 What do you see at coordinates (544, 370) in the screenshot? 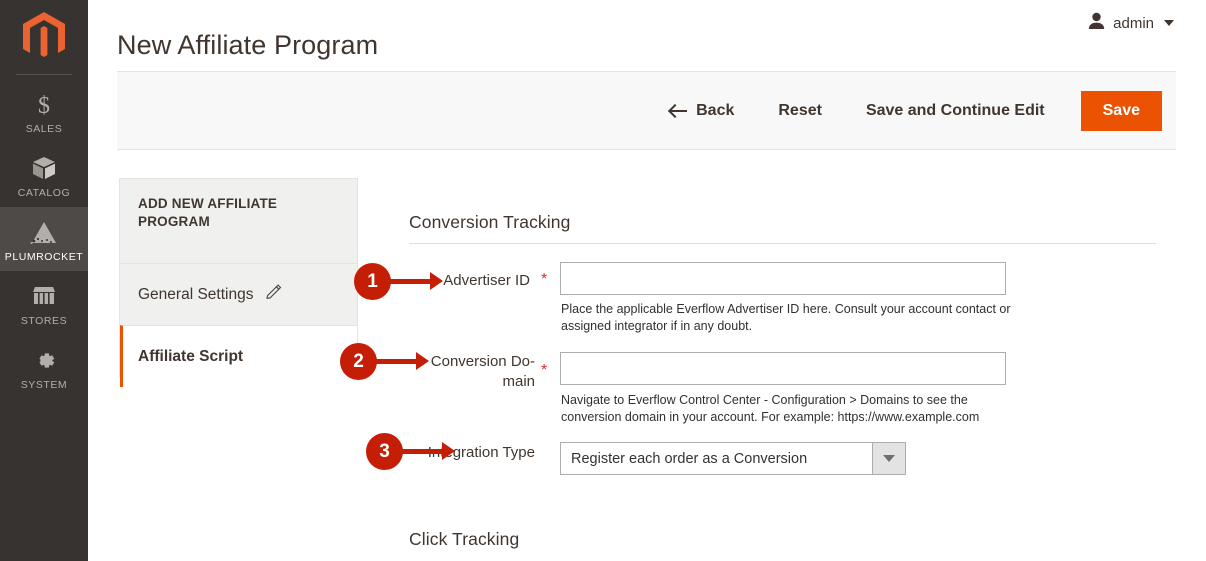
I see `conversion-domain-required-marker: *` at bounding box center [544, 370].